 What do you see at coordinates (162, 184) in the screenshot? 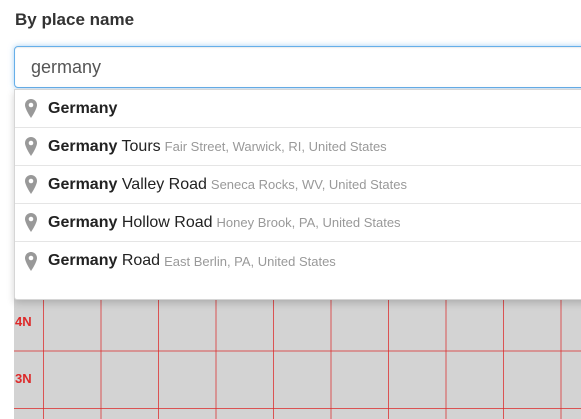
I see `suggestion-rest: Valley Road` at bounding box center [162, 184].